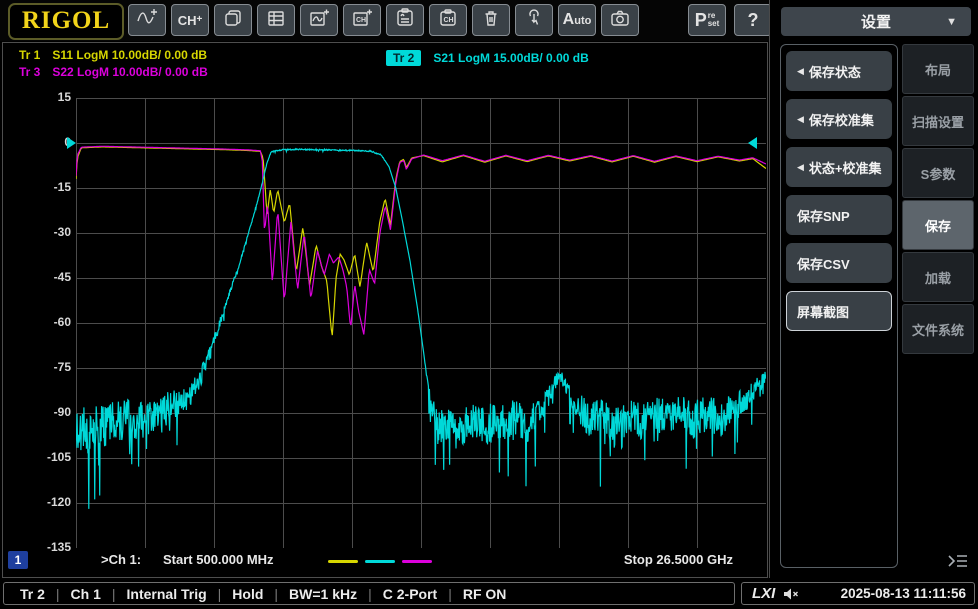 This screenshot has height=609, width=978. Describe the element at coordinates (62, 232) in the screenshot. I see `y-tick-label: -30` at that location.